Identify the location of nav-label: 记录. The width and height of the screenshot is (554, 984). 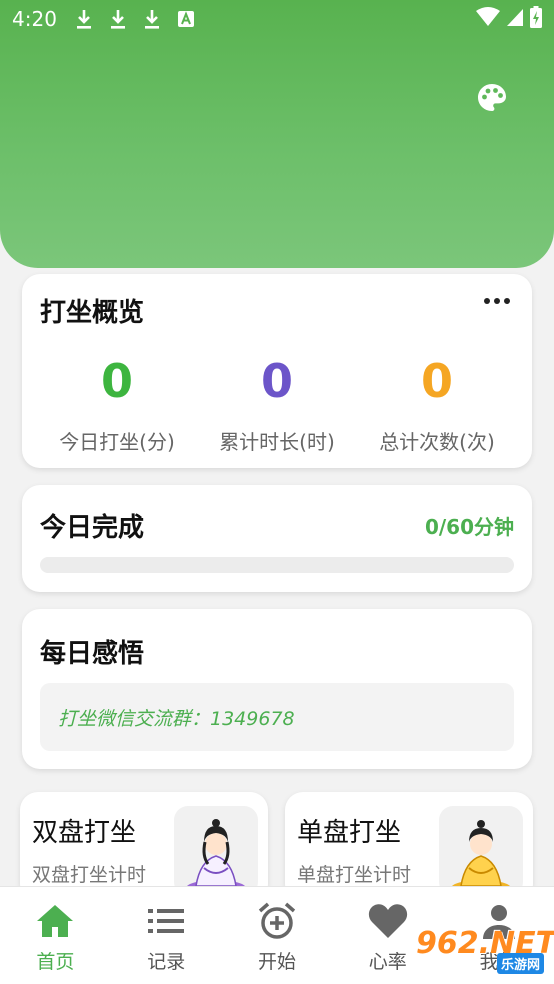
(166, 962).